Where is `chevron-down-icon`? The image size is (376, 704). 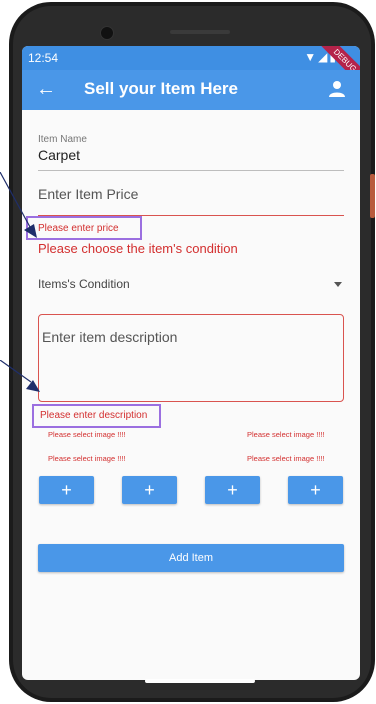 chevron-down-icon is located at coordinates (338, 284).